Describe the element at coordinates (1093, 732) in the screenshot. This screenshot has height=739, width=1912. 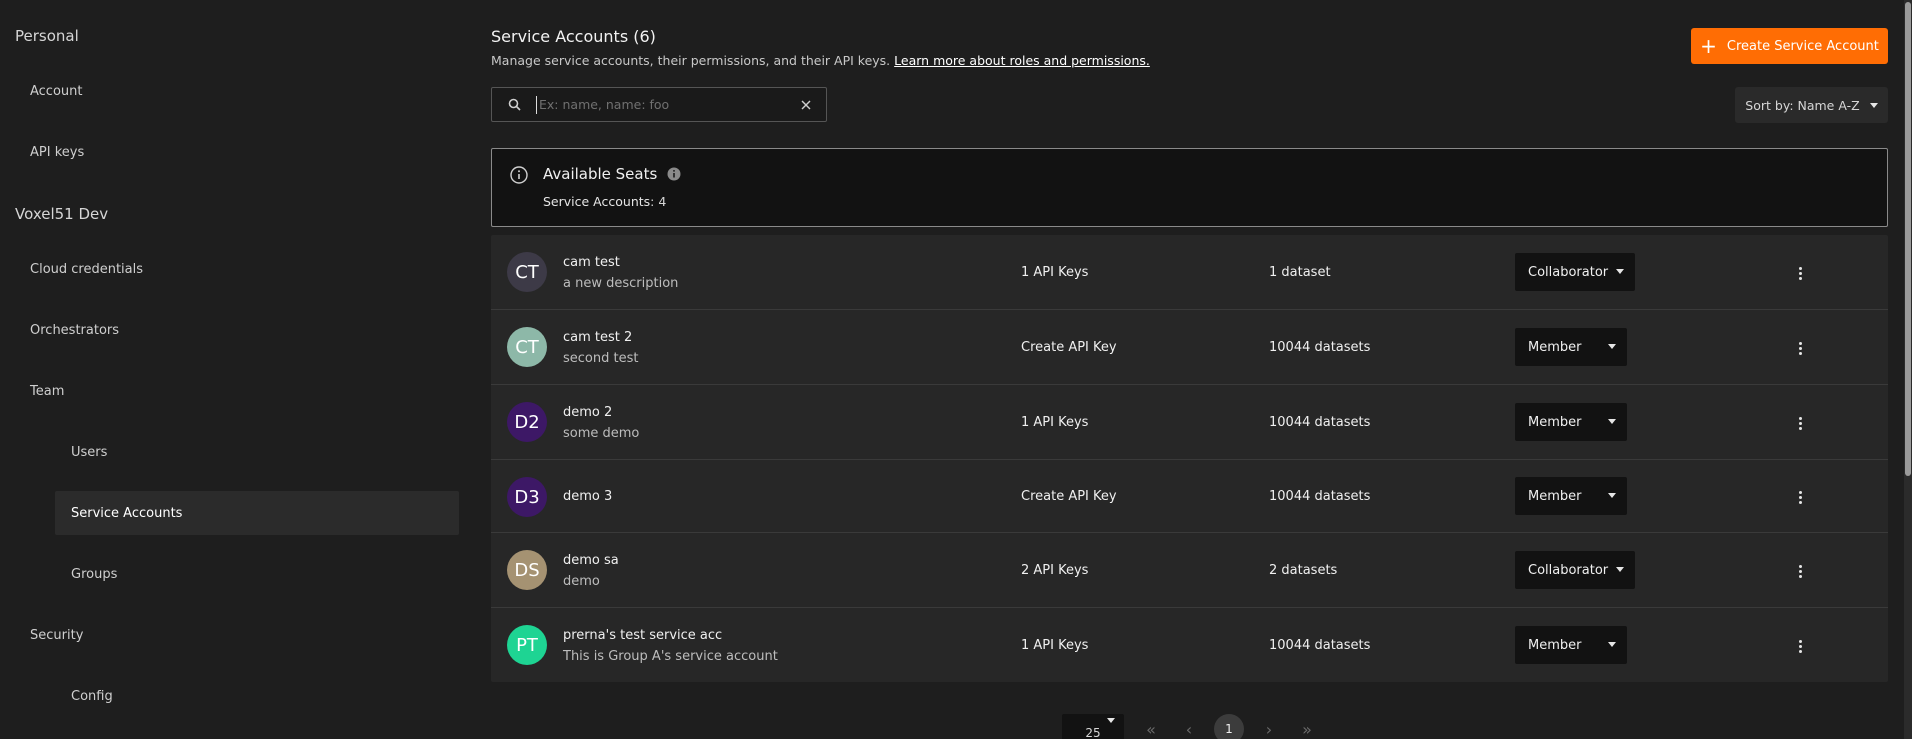
I see `rows-per-page-value: 25` at that location.